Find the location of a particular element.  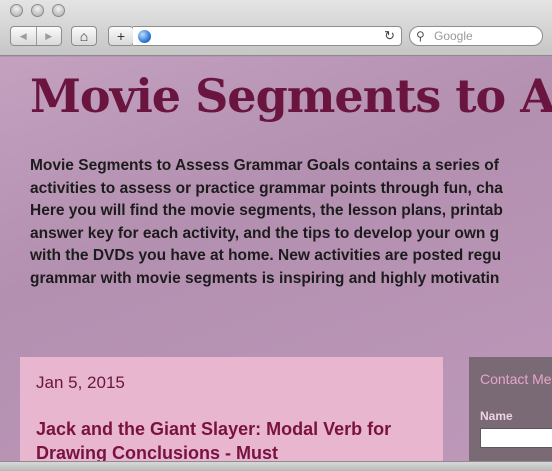

contact-widget: Contact Me Name is located at coordinates (510, 409).